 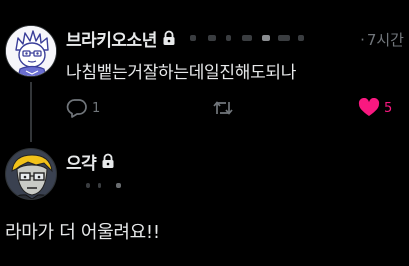 What do you see at coordinates (82, 232) in the screenshot?
I see `tweet-text: 라마가 더 어울려요!!` at bounding box center [82, 232].